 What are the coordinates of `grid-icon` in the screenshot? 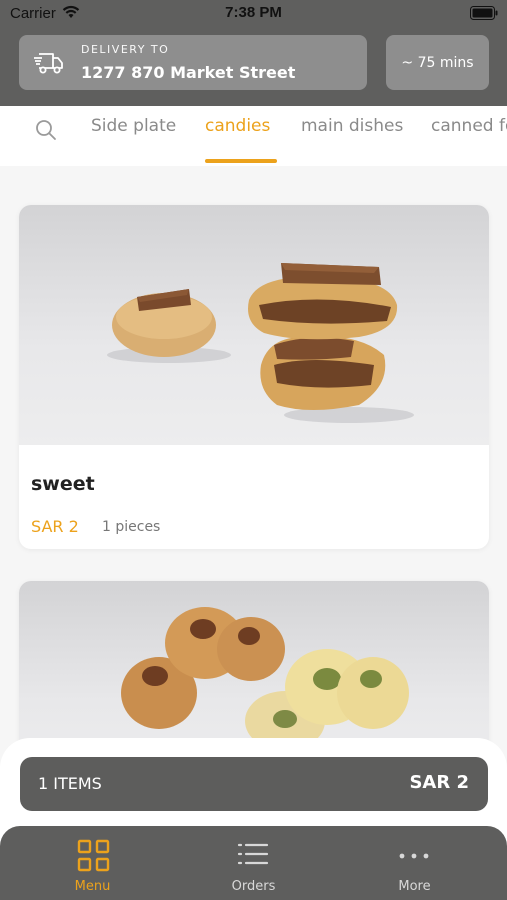 It's located at (94, 856).